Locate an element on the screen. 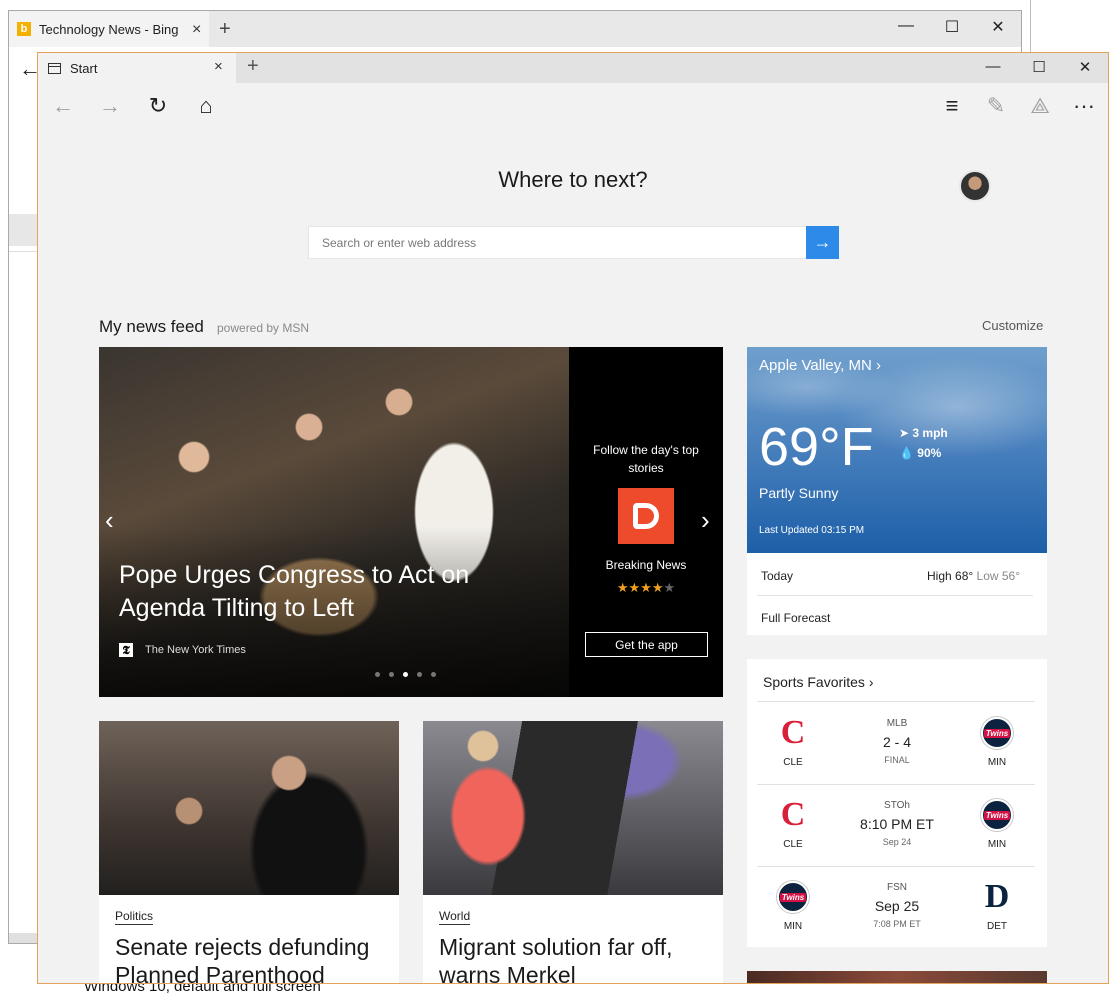  minimize-button: — is located at coordinates (993, 66).